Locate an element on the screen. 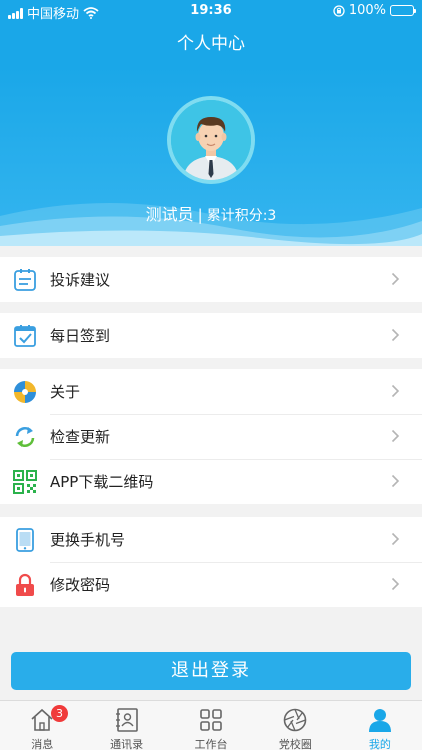  tab-label-contacts: 通讯录 is located at coordinates (127, 744).